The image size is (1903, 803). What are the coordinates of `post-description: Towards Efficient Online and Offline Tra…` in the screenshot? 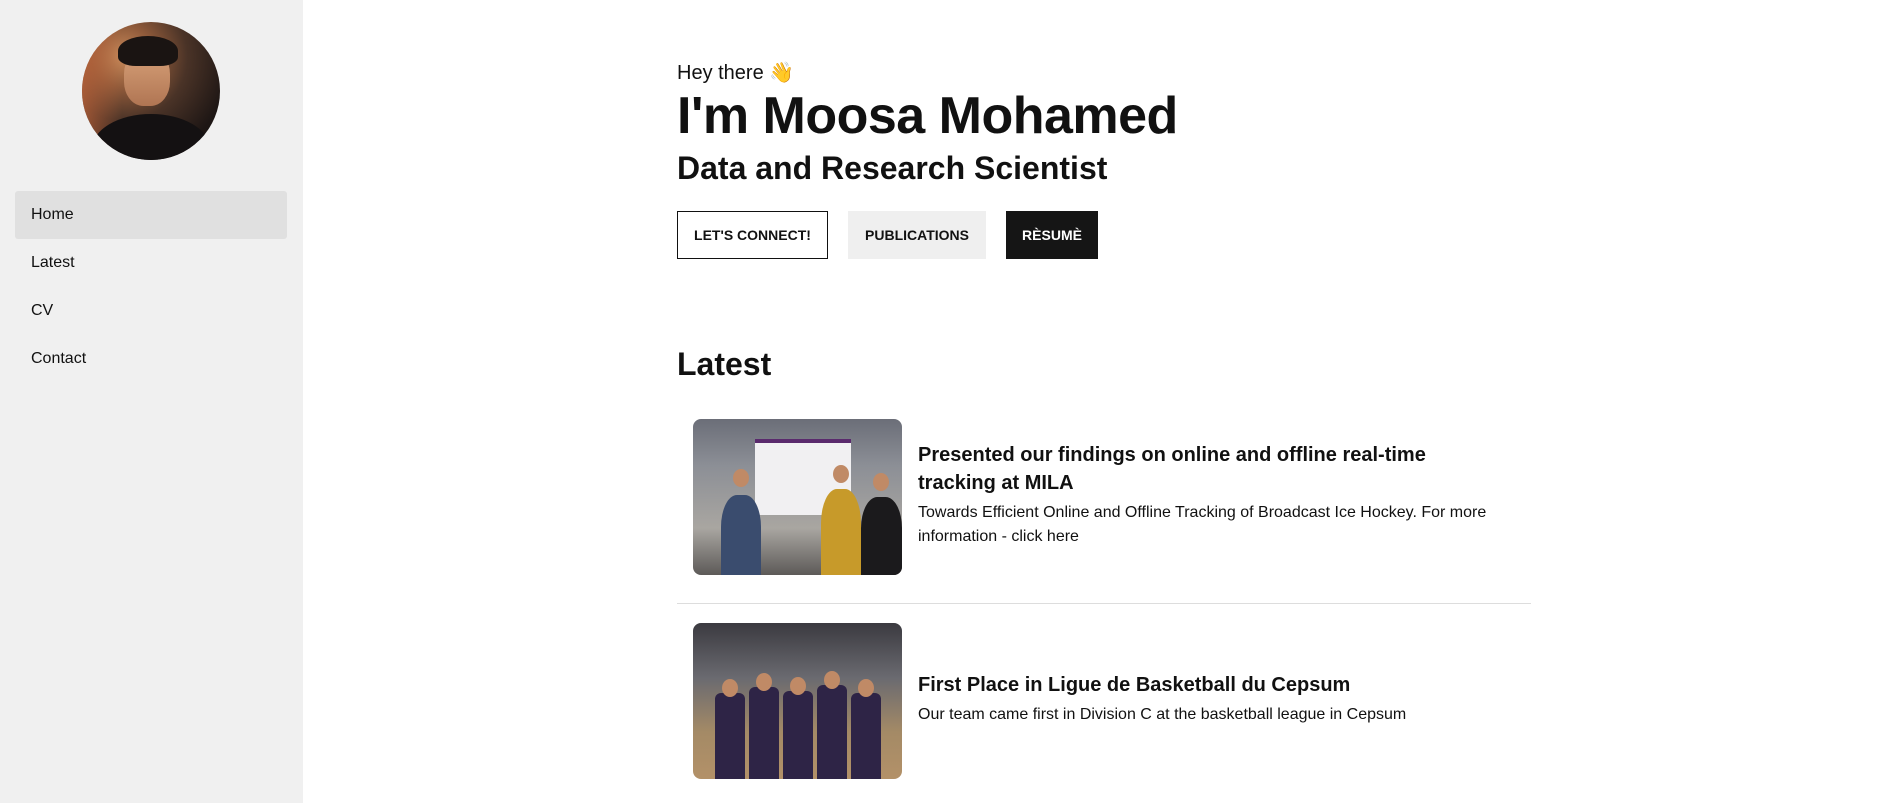 It's located at (1202, 524).